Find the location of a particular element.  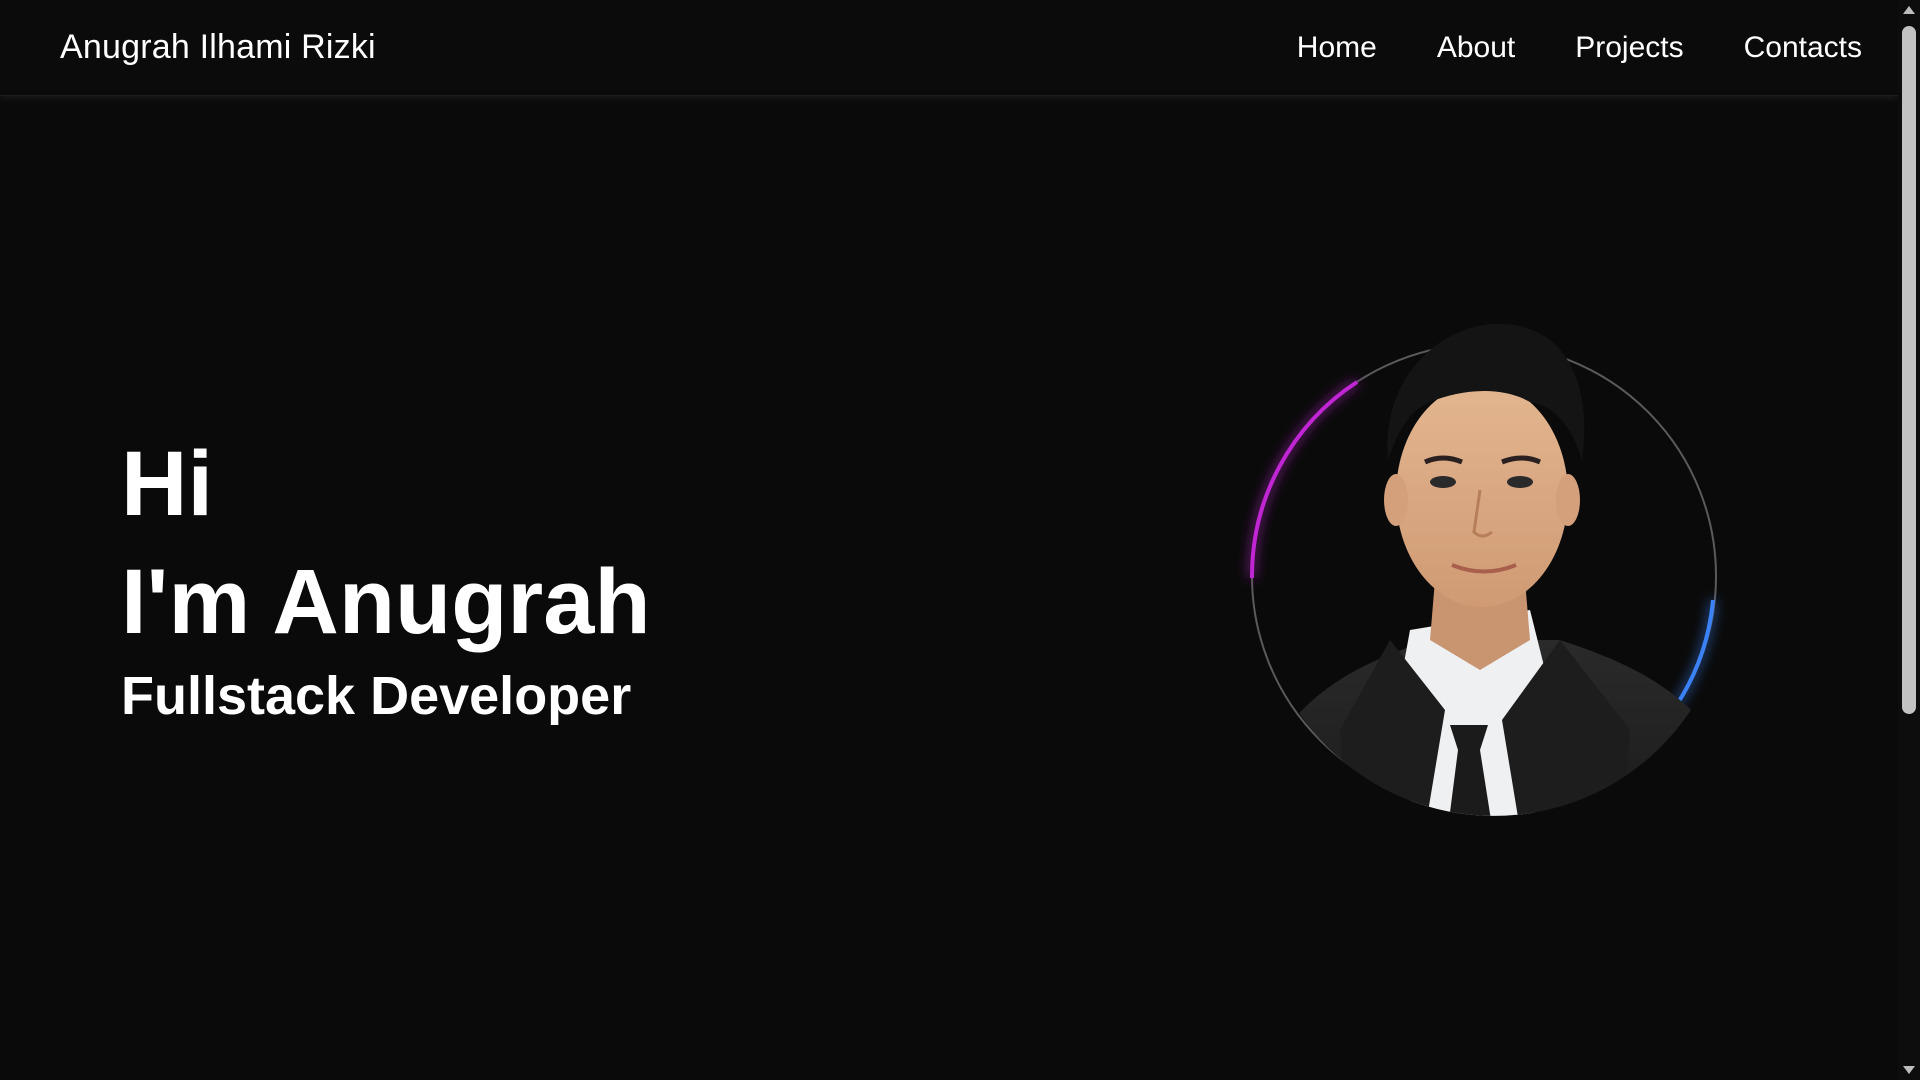

hero-greeting: Hi is located at coordinates (167, 484).